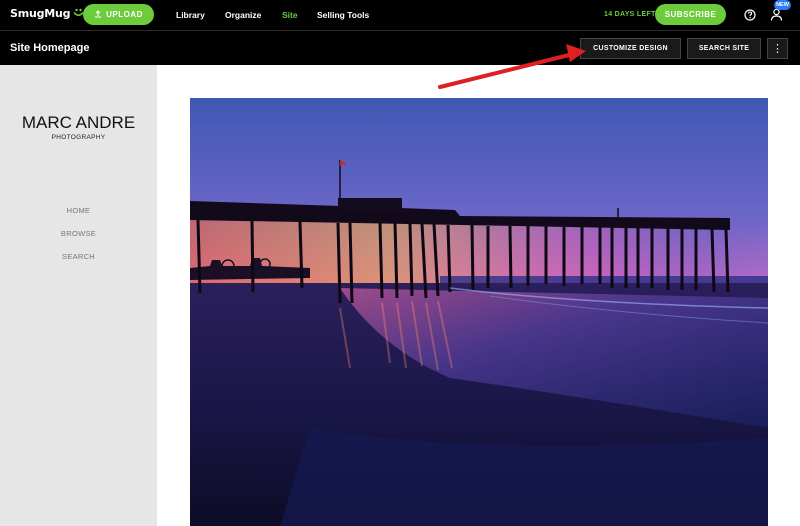  Describe the element at coordinates (78, 210) in the screenshot. I see `sidebar-link-home: HOME` at that location.